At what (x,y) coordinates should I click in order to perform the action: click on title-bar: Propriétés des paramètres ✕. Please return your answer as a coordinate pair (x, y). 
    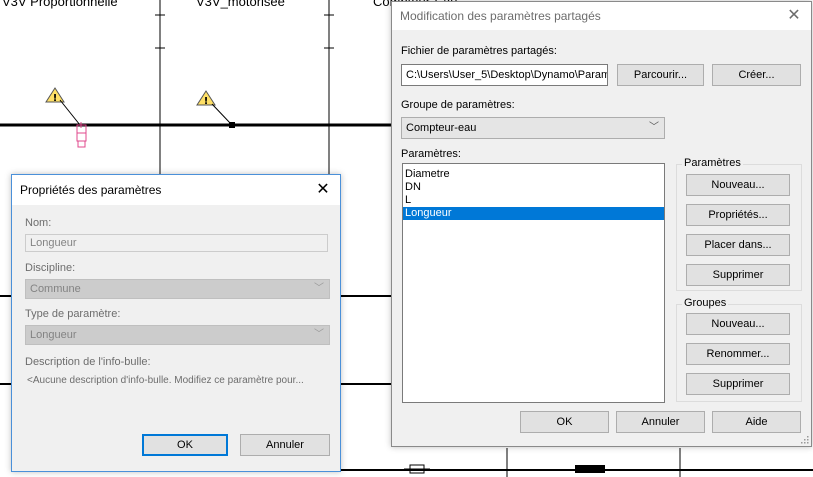
    Looking at the image, I should click on (176, 190).